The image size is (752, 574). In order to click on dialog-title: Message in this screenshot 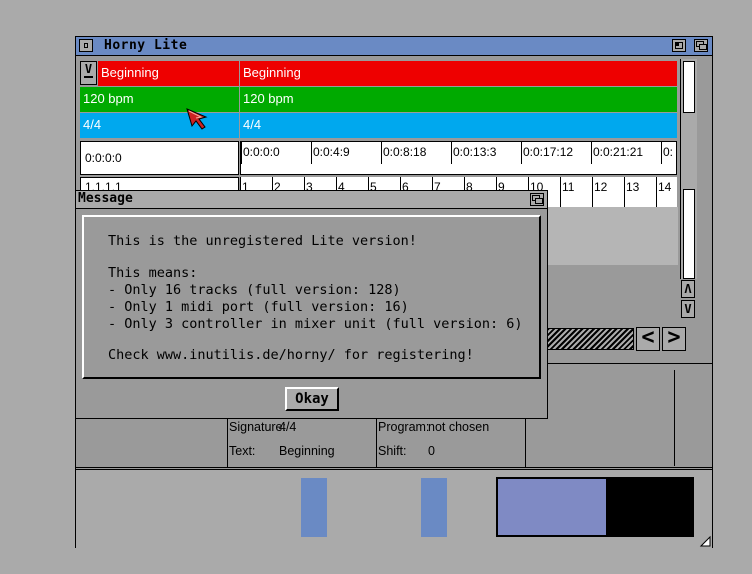, I will do `click(105, 198)`.